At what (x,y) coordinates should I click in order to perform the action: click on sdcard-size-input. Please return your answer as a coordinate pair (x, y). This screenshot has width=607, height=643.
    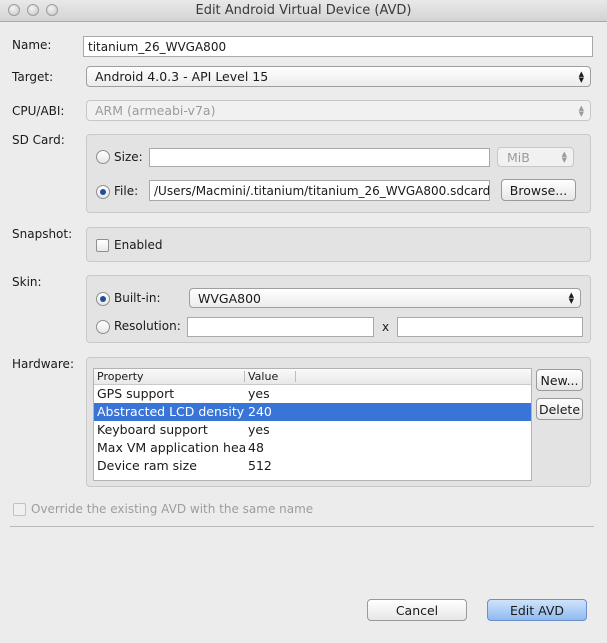
    Looking at the image, I should click on (319, 157).